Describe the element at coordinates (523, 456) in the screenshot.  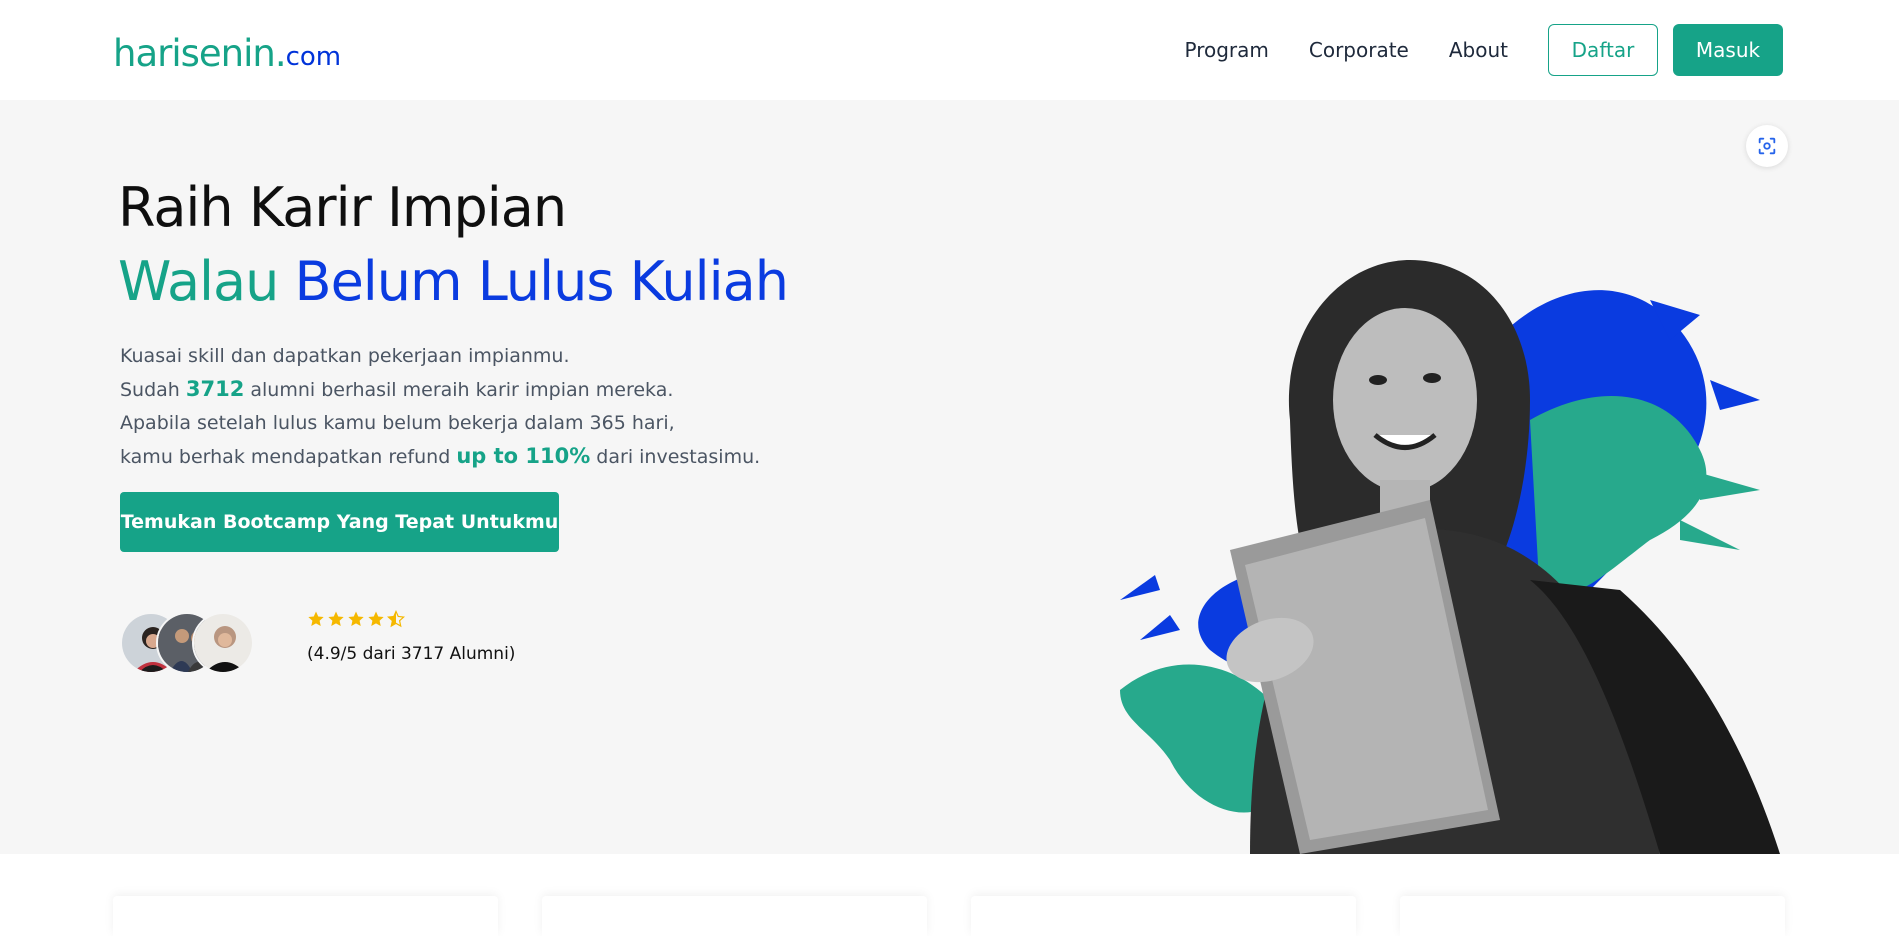
I see `refund-highlight: up to 110%` at that location.